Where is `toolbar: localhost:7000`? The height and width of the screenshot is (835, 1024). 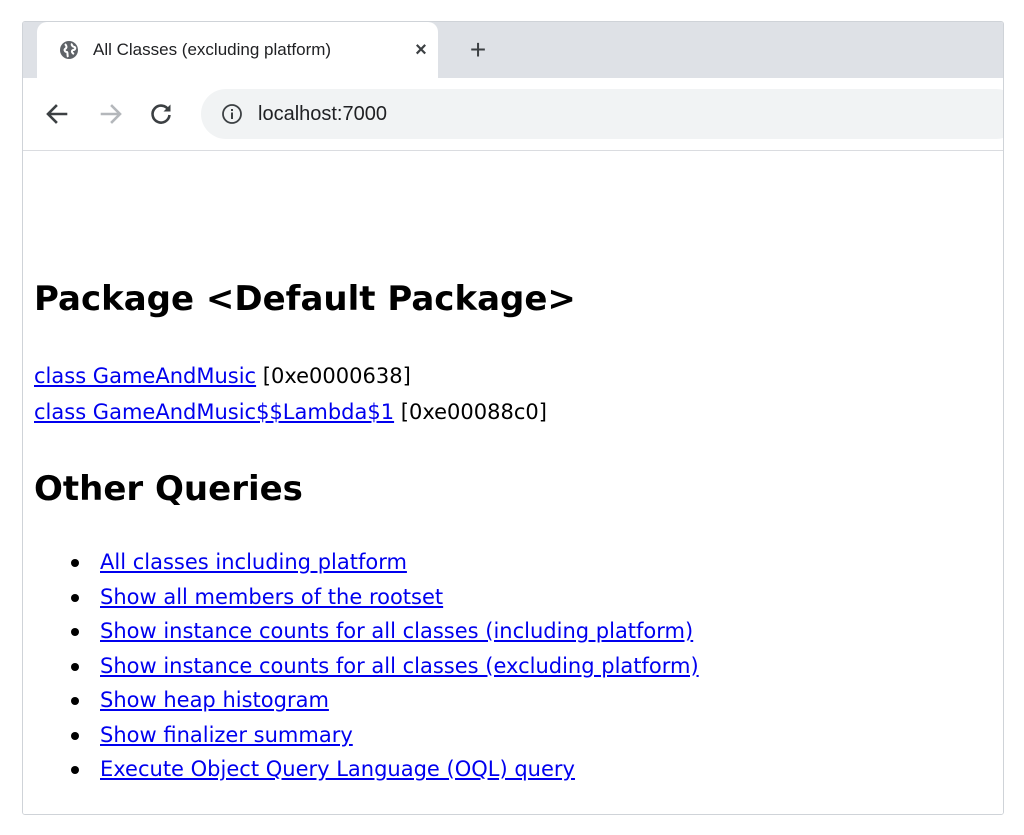 toolbar: localhost:7000 is located at coordinates (513, 114).